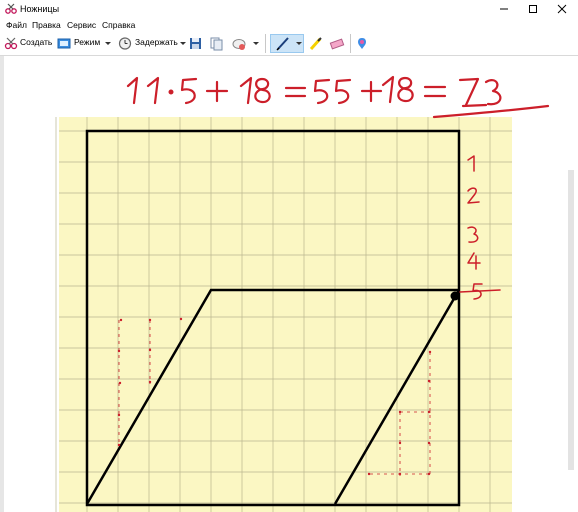 Image resolution: width=578 pixels, height=512 pixels. What do you see at coordinates (397, 89) in the screenshot?
I see `eq-18b` at bounding box center [397, 89].